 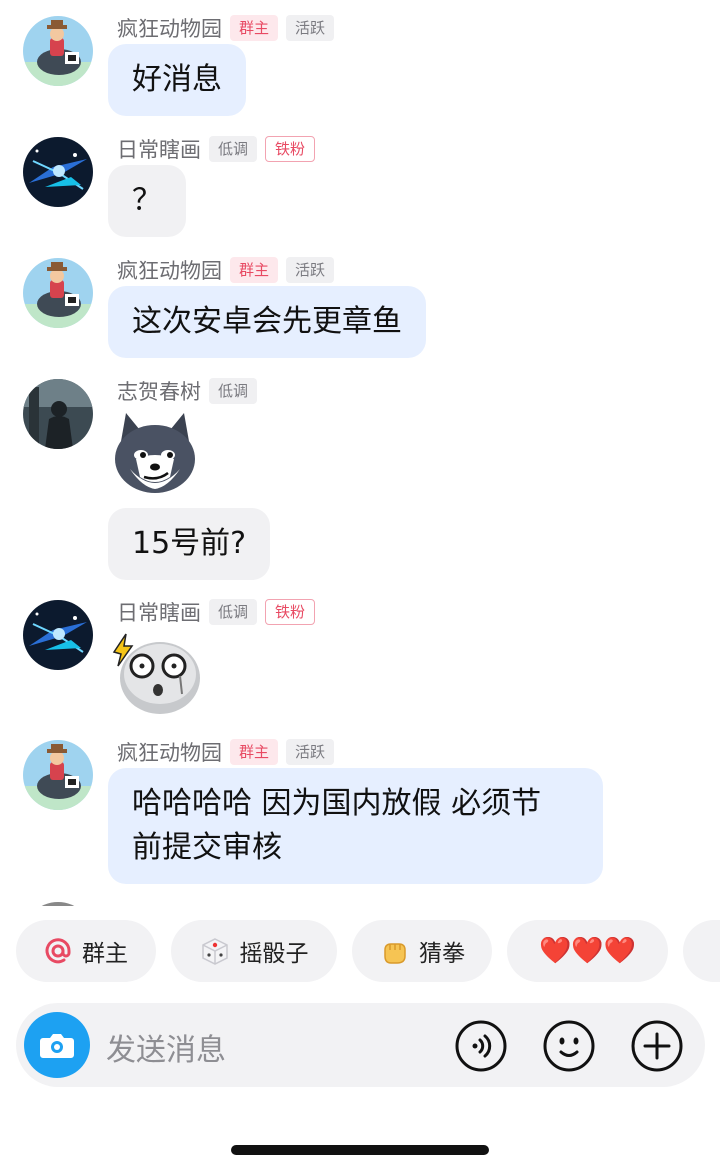 What do you see at coordinates (166, 1047) in the screenshot?
I see `message-input: 发送消息` at bounding box center [166, 1047].